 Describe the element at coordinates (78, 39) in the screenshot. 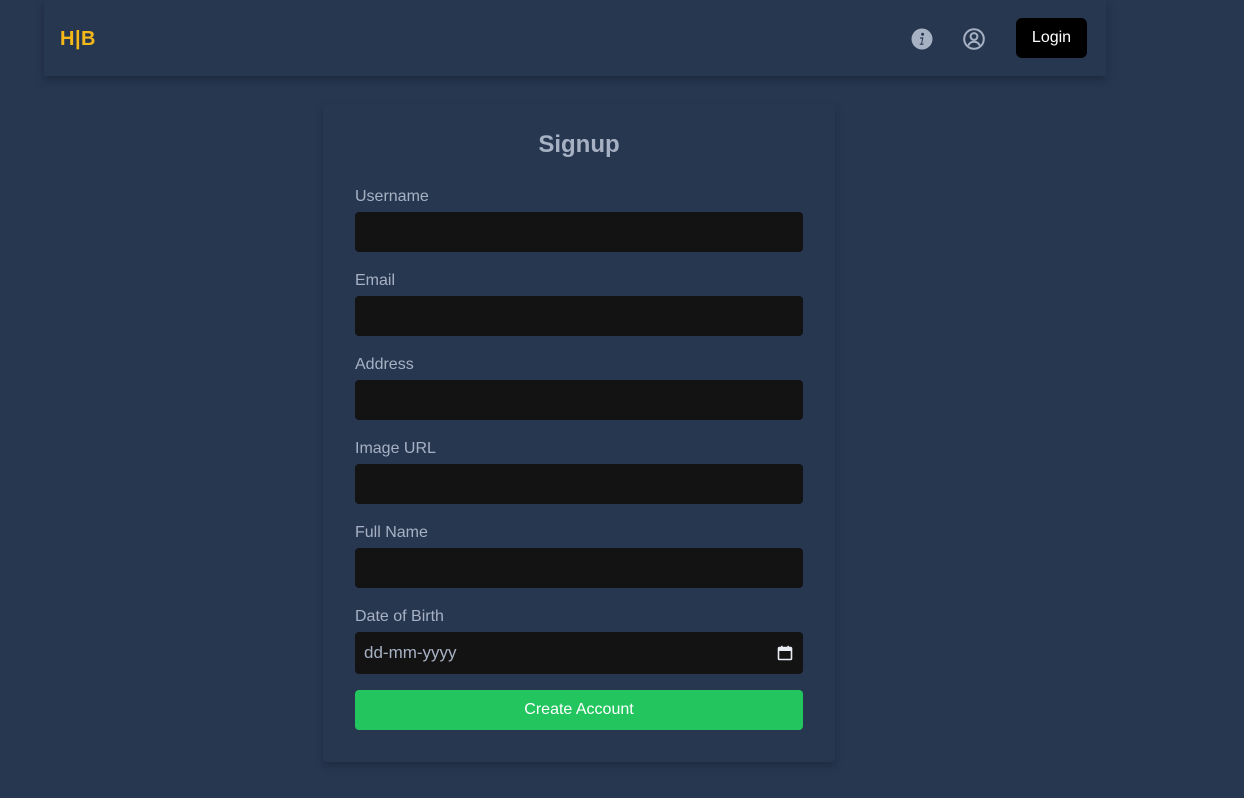

I see `logo: H|B` at that location.